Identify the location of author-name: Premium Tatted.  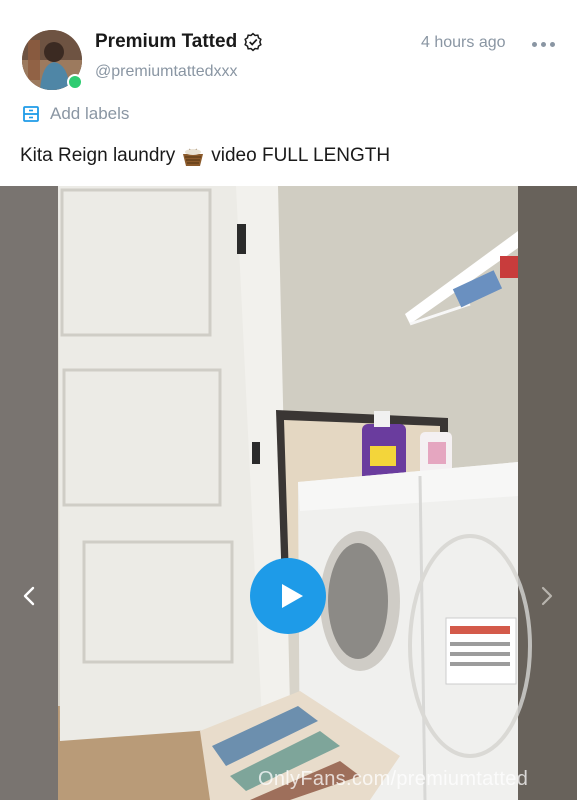
(166, 42).